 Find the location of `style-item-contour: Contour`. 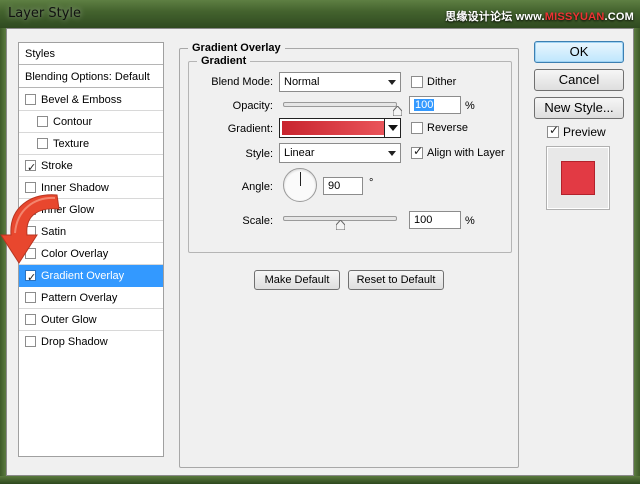

style-item-contour: Contour is located at coordinates (91, 122).